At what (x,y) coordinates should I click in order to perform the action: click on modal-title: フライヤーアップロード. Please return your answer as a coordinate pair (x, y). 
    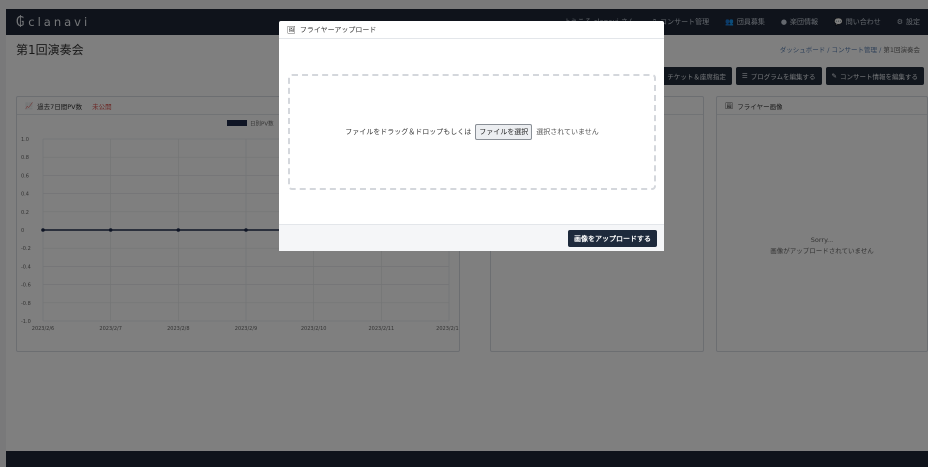
    Looking at the image, I should click on (338, 29).